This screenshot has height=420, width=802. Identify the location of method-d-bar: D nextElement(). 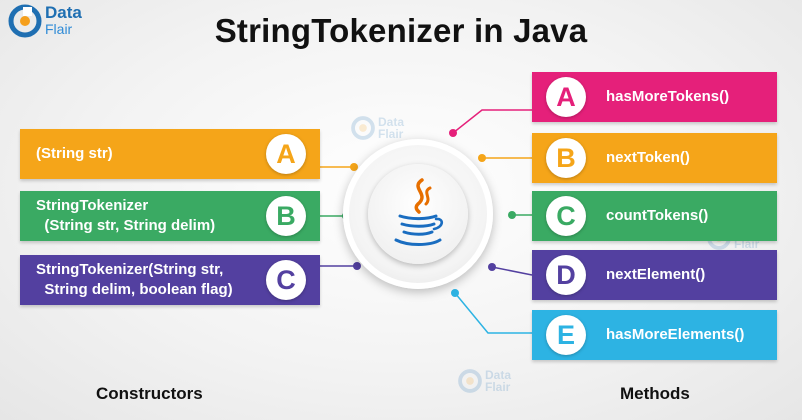
(654, 275).